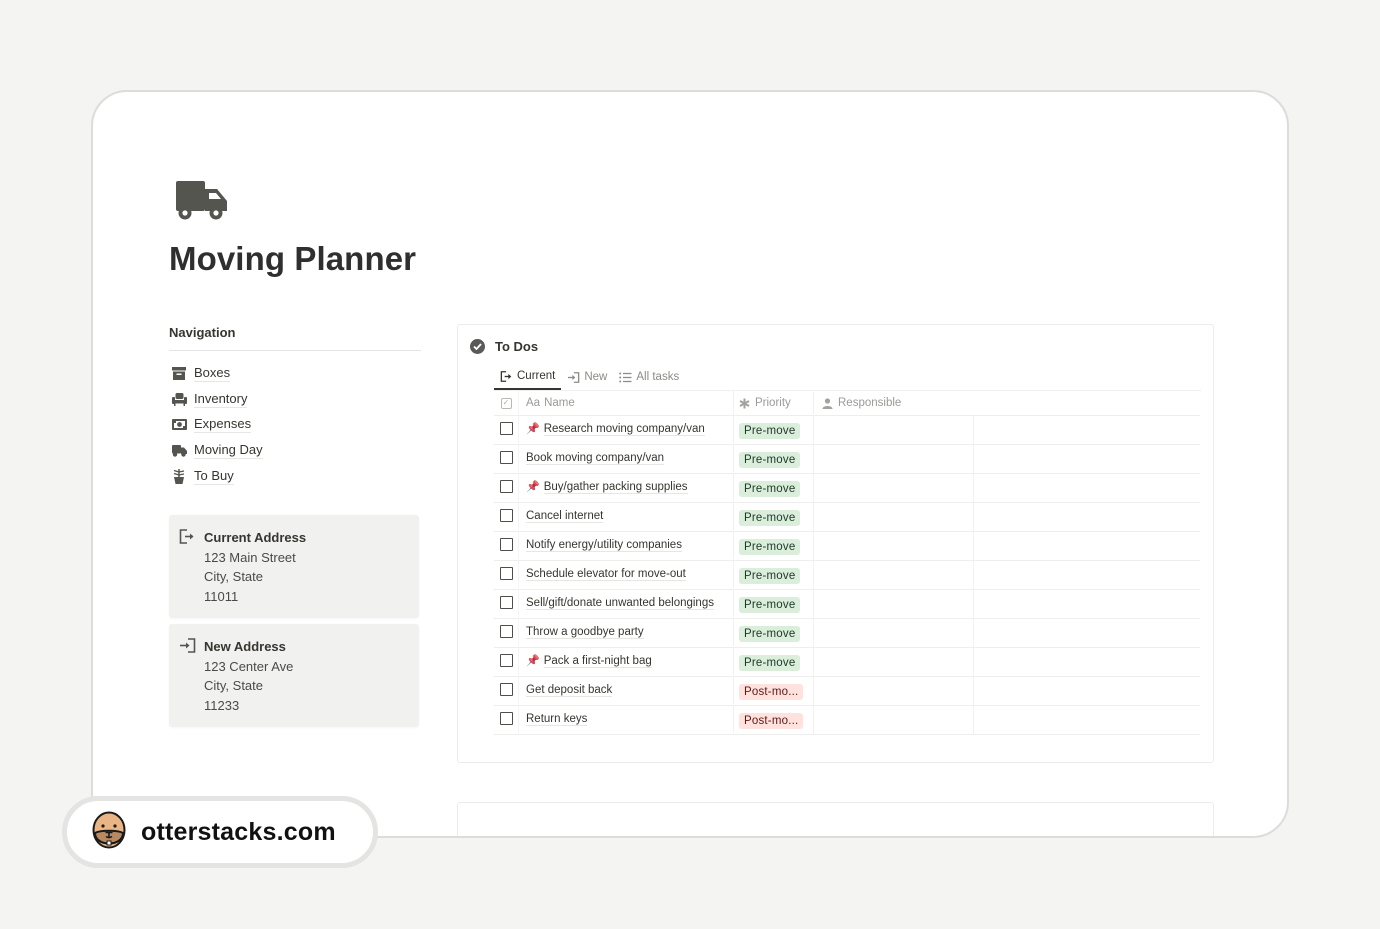 This screenshot has width=1380, height=929. I want to click on task-name: Cancel internet, so click(565, 516).